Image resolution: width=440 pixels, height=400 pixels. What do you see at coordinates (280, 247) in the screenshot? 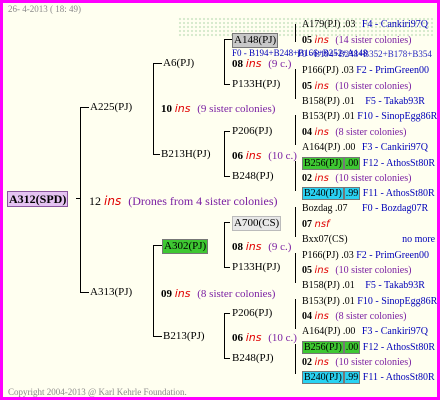
I see `node-a302-note: (9 c.)` at bounding box center [280, 247].